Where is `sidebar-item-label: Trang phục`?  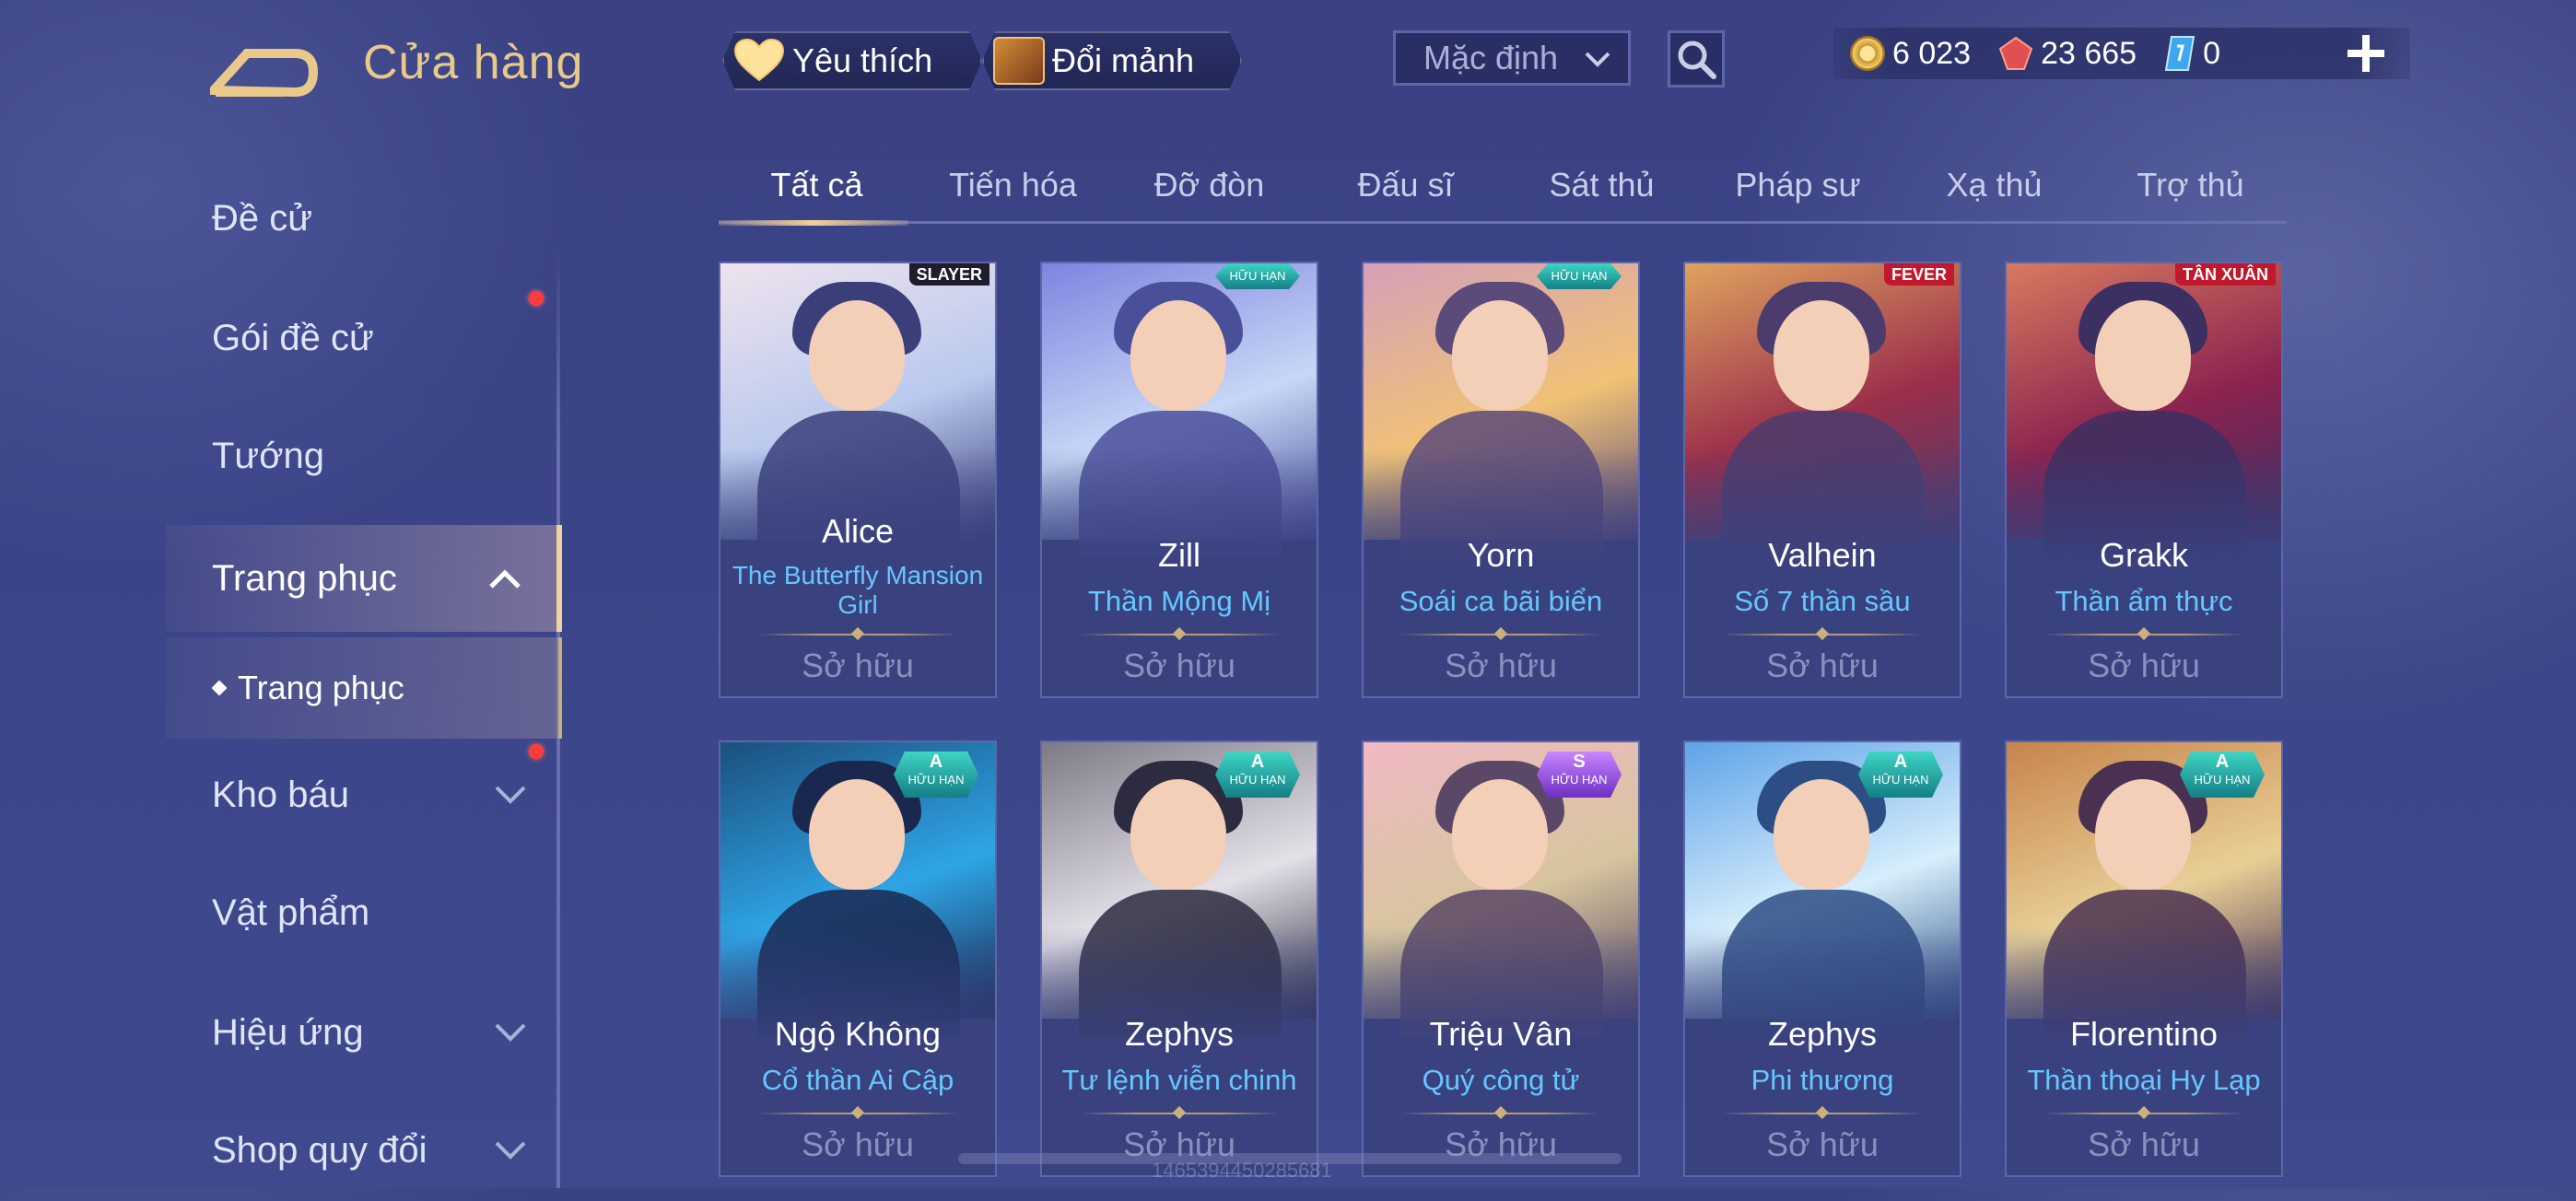 sidebar-item-label: Trang phục is located at coordinates (304, 578).